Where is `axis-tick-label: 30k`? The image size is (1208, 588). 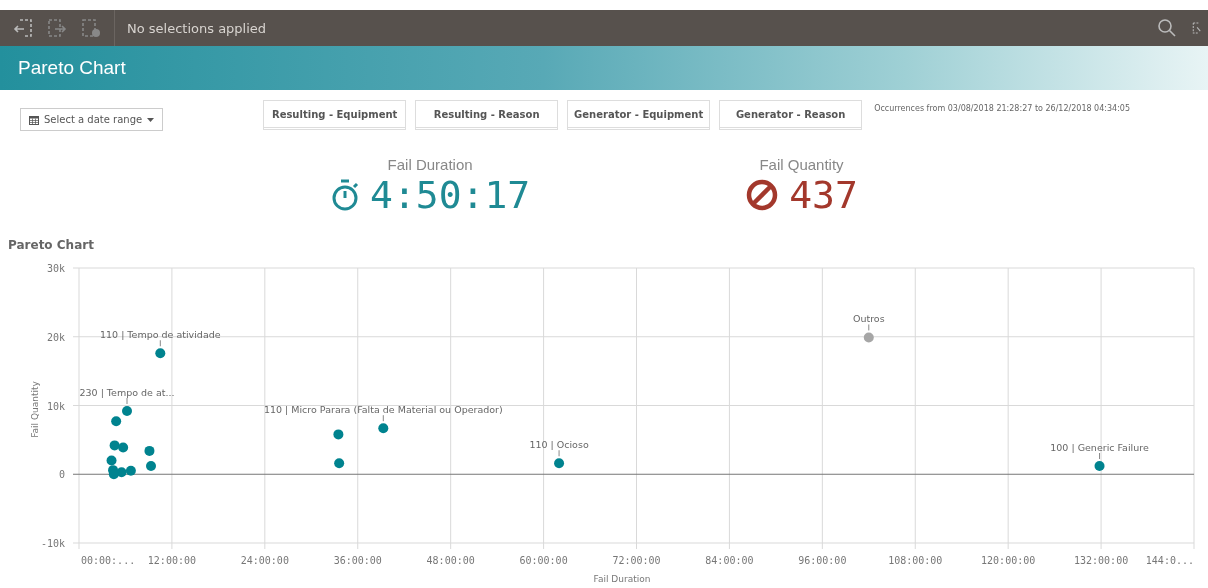 axis-tick-label: 30k is located at coordinates (55, 268).